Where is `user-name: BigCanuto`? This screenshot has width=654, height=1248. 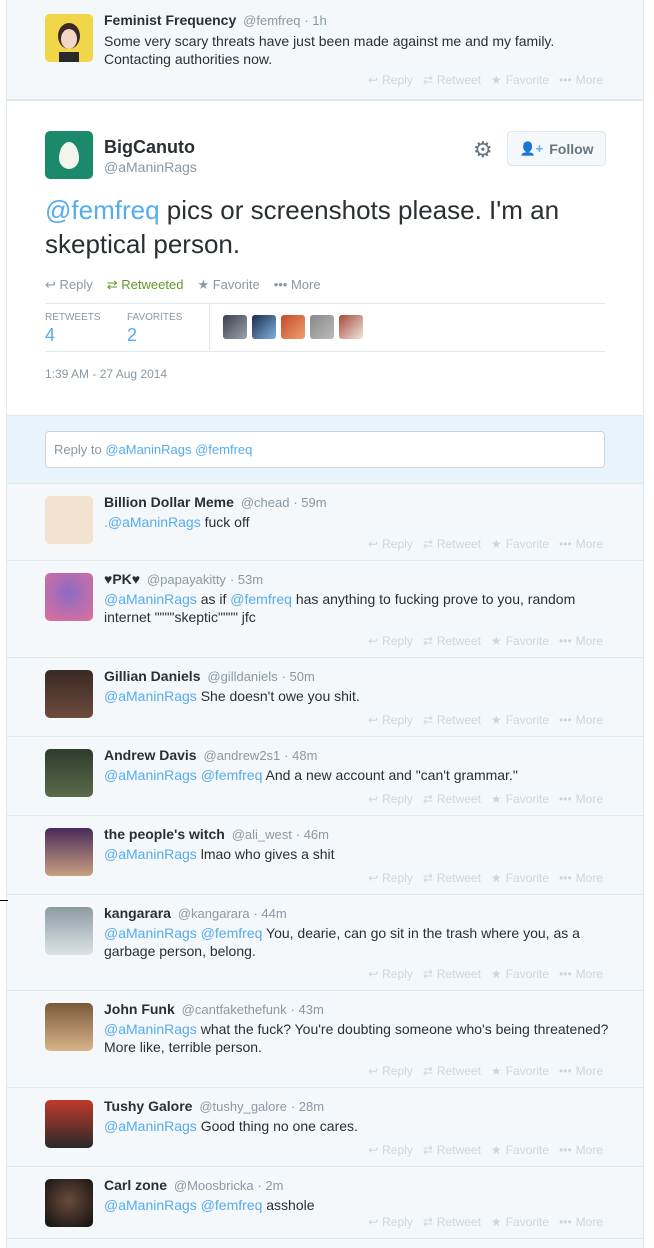
user-name: BigCanuto is located at coordinates (149, 147).